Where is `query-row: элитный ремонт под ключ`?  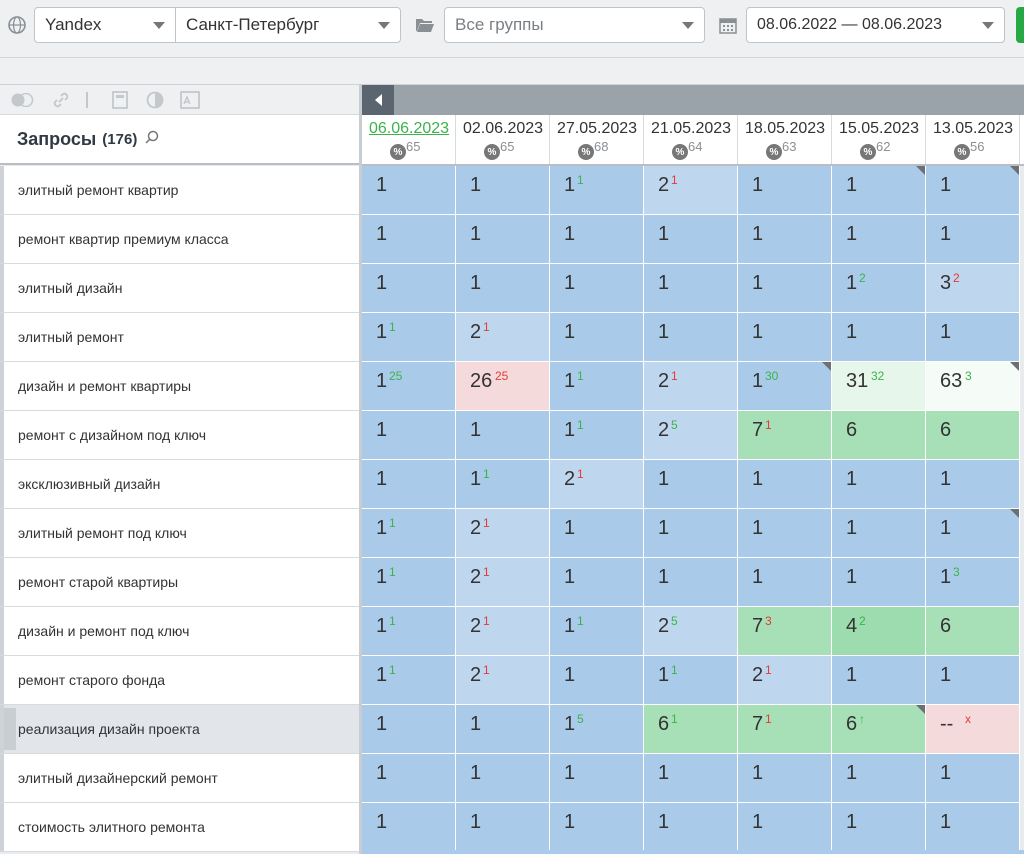
query-row: элитный ремонт под ключ is located at coordinates (180, 533).